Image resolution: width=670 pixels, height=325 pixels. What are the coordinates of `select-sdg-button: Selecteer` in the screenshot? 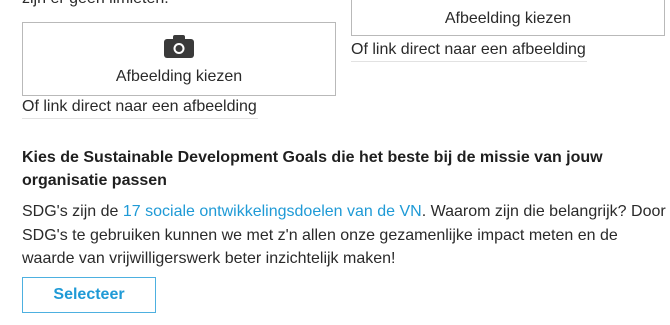 It's located at (89, 295).